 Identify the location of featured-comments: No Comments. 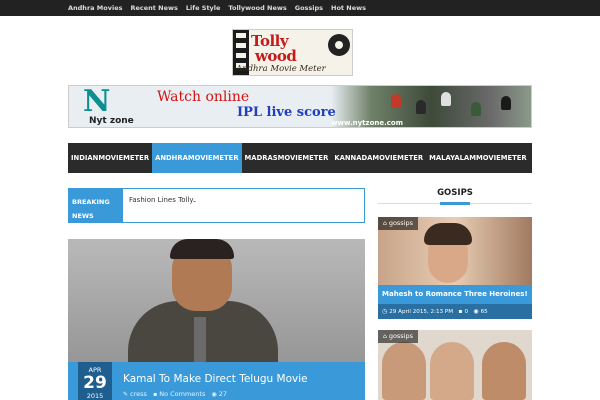
(182, 394).